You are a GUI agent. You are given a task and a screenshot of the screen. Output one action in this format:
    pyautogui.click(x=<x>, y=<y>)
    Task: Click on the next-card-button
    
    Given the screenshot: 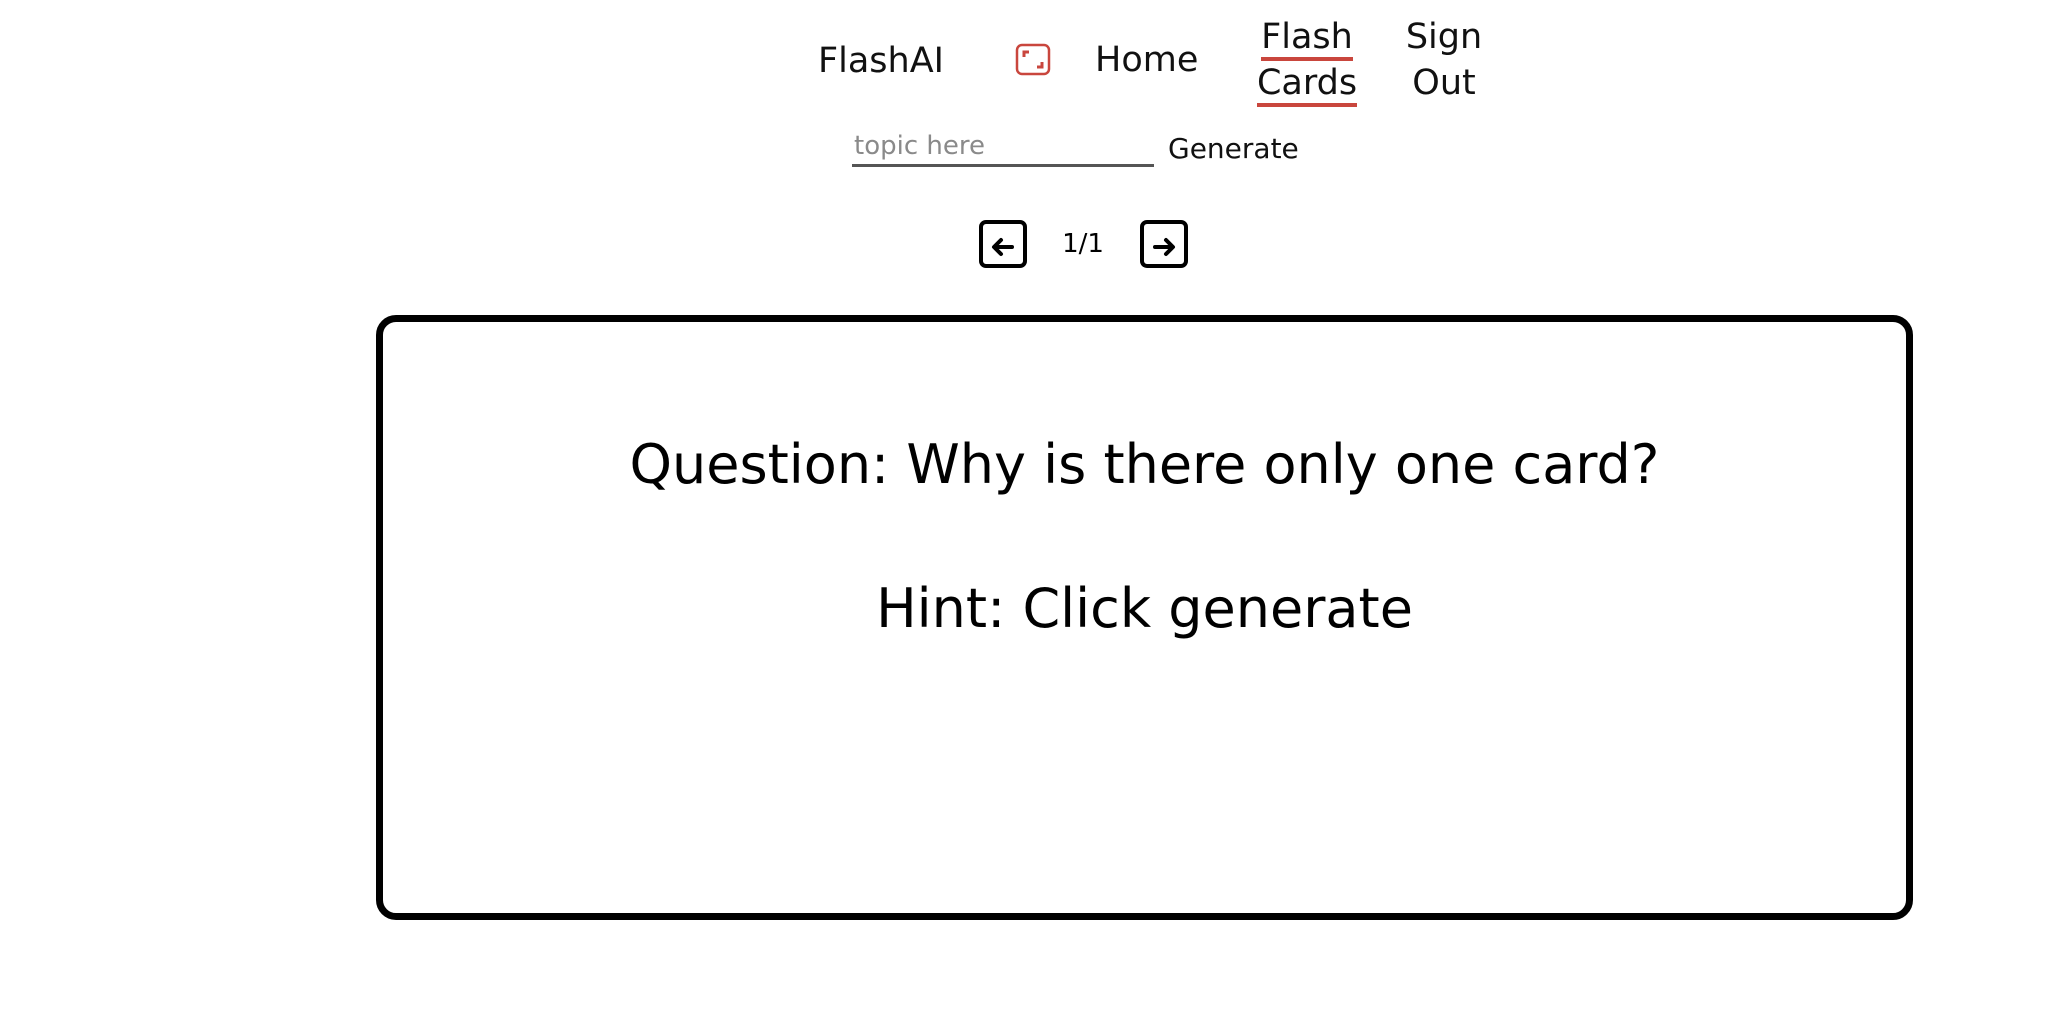 What is the action you would take?
    pyautogui.click(x=1164, y=244)
    